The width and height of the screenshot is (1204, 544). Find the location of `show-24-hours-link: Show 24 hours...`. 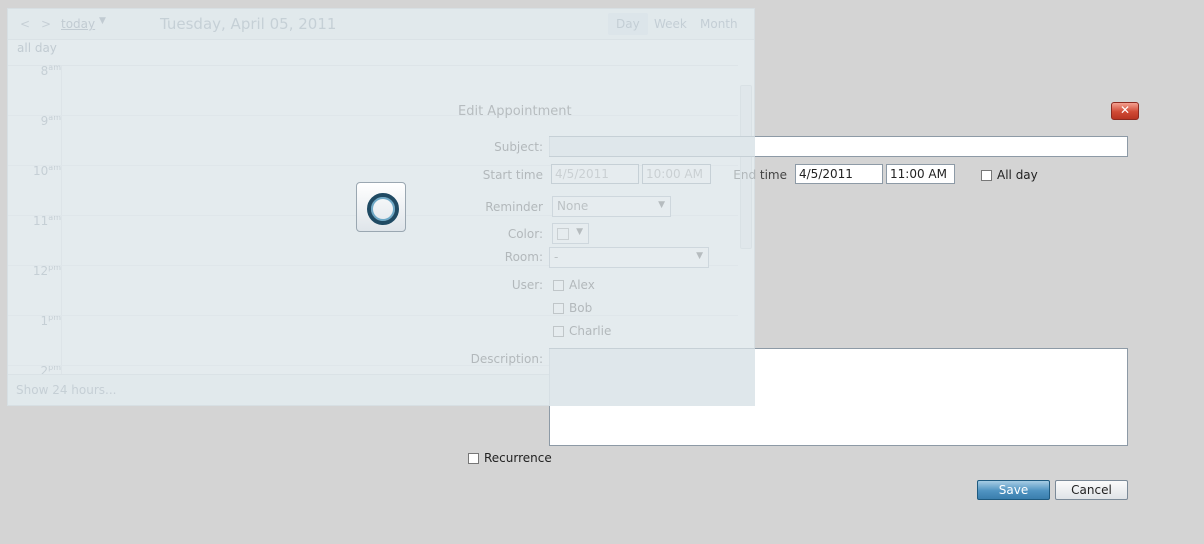

show-24-hours-link: Show 24 hours... is located at coordinates (66, 390).